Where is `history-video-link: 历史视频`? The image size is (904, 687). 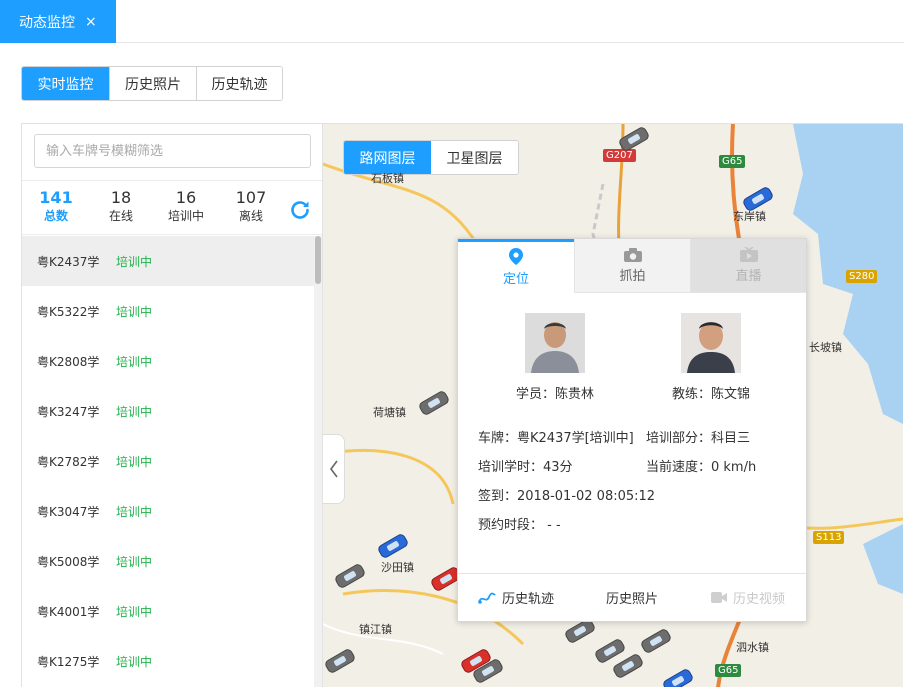 history-video-link: 历史视频 is located at coordinates (748, 597).